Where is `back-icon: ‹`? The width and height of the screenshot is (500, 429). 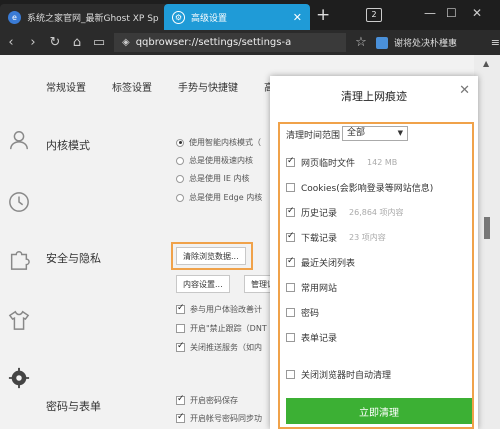 back-icon: ‹ is located at coordinates (11, 42).